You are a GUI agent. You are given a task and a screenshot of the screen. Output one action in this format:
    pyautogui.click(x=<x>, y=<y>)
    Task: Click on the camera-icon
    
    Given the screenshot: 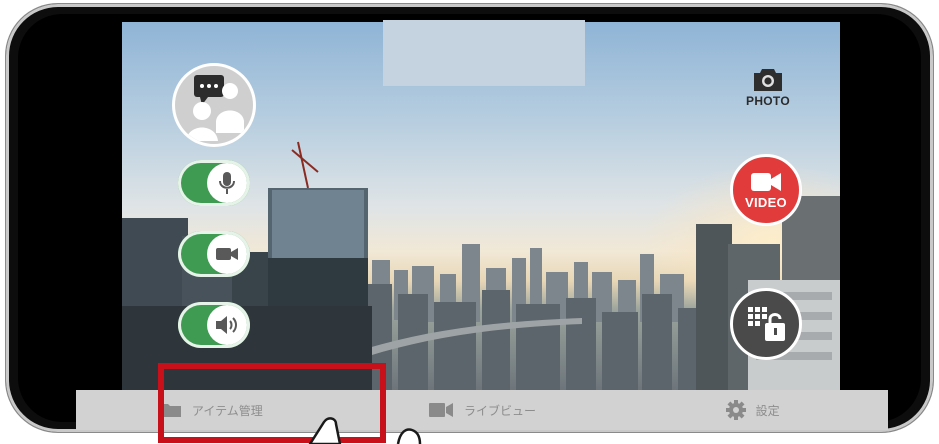 What is the action you would take?
    pyautogui.click(x=227, y=254)
    